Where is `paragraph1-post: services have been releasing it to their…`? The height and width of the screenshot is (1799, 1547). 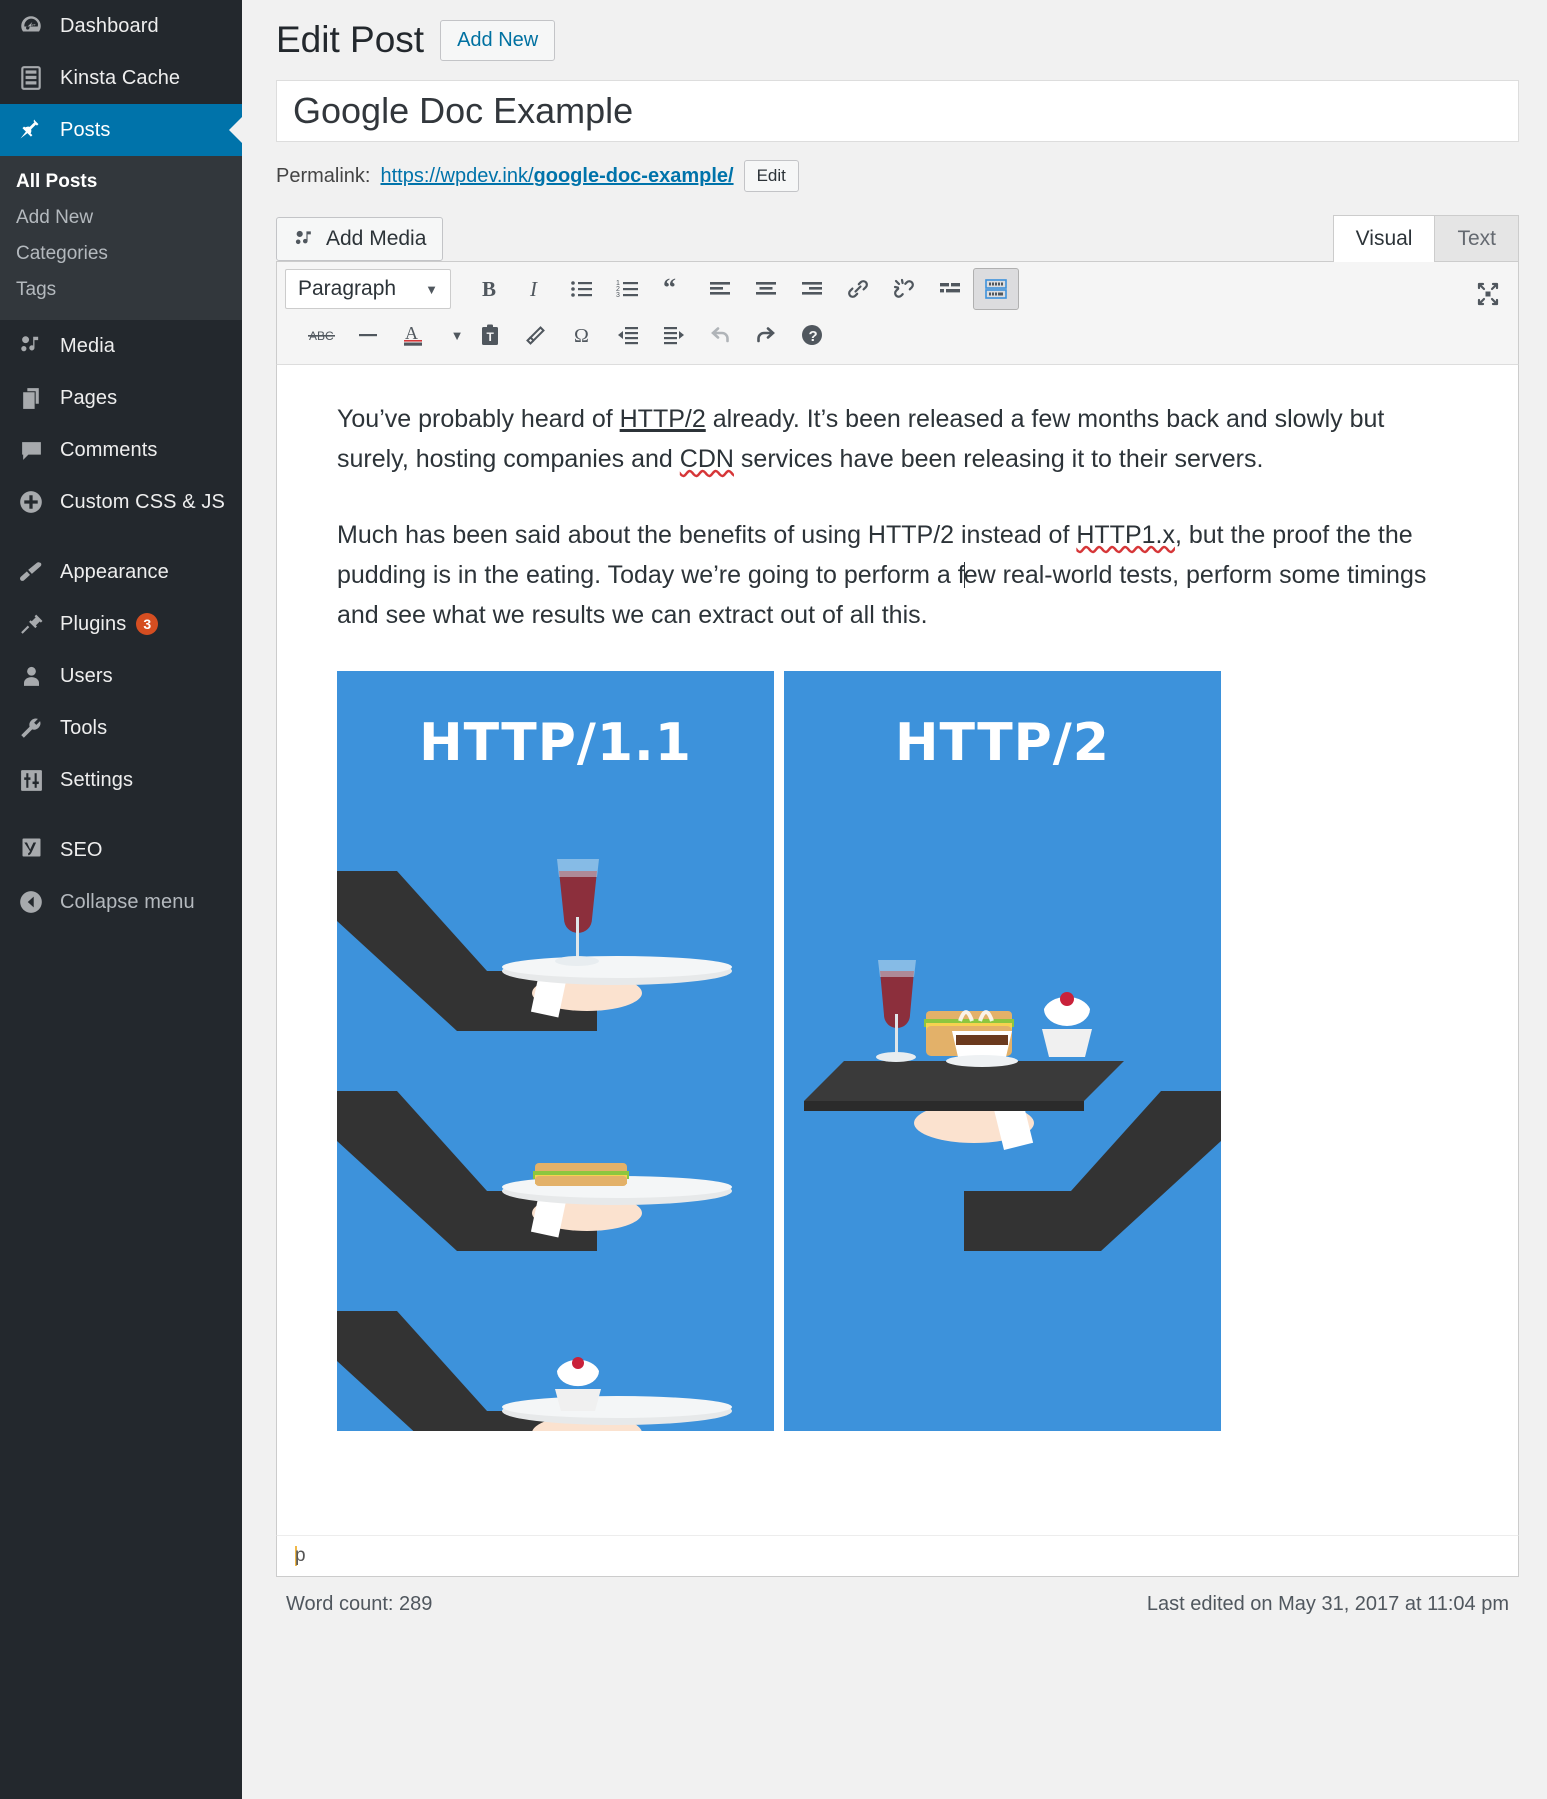
paragraph1-post: services have been releasing it to their… is located at coordinates (998, 459).